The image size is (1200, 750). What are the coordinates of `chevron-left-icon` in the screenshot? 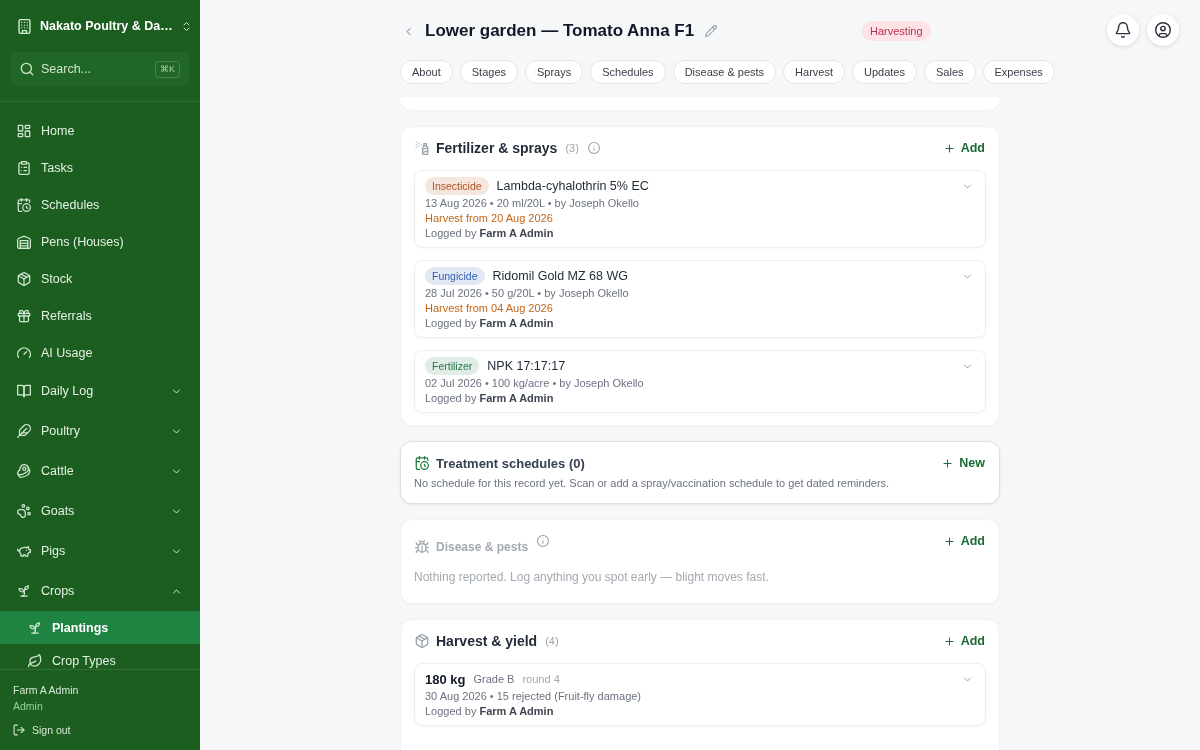 It's located at (408, 31).